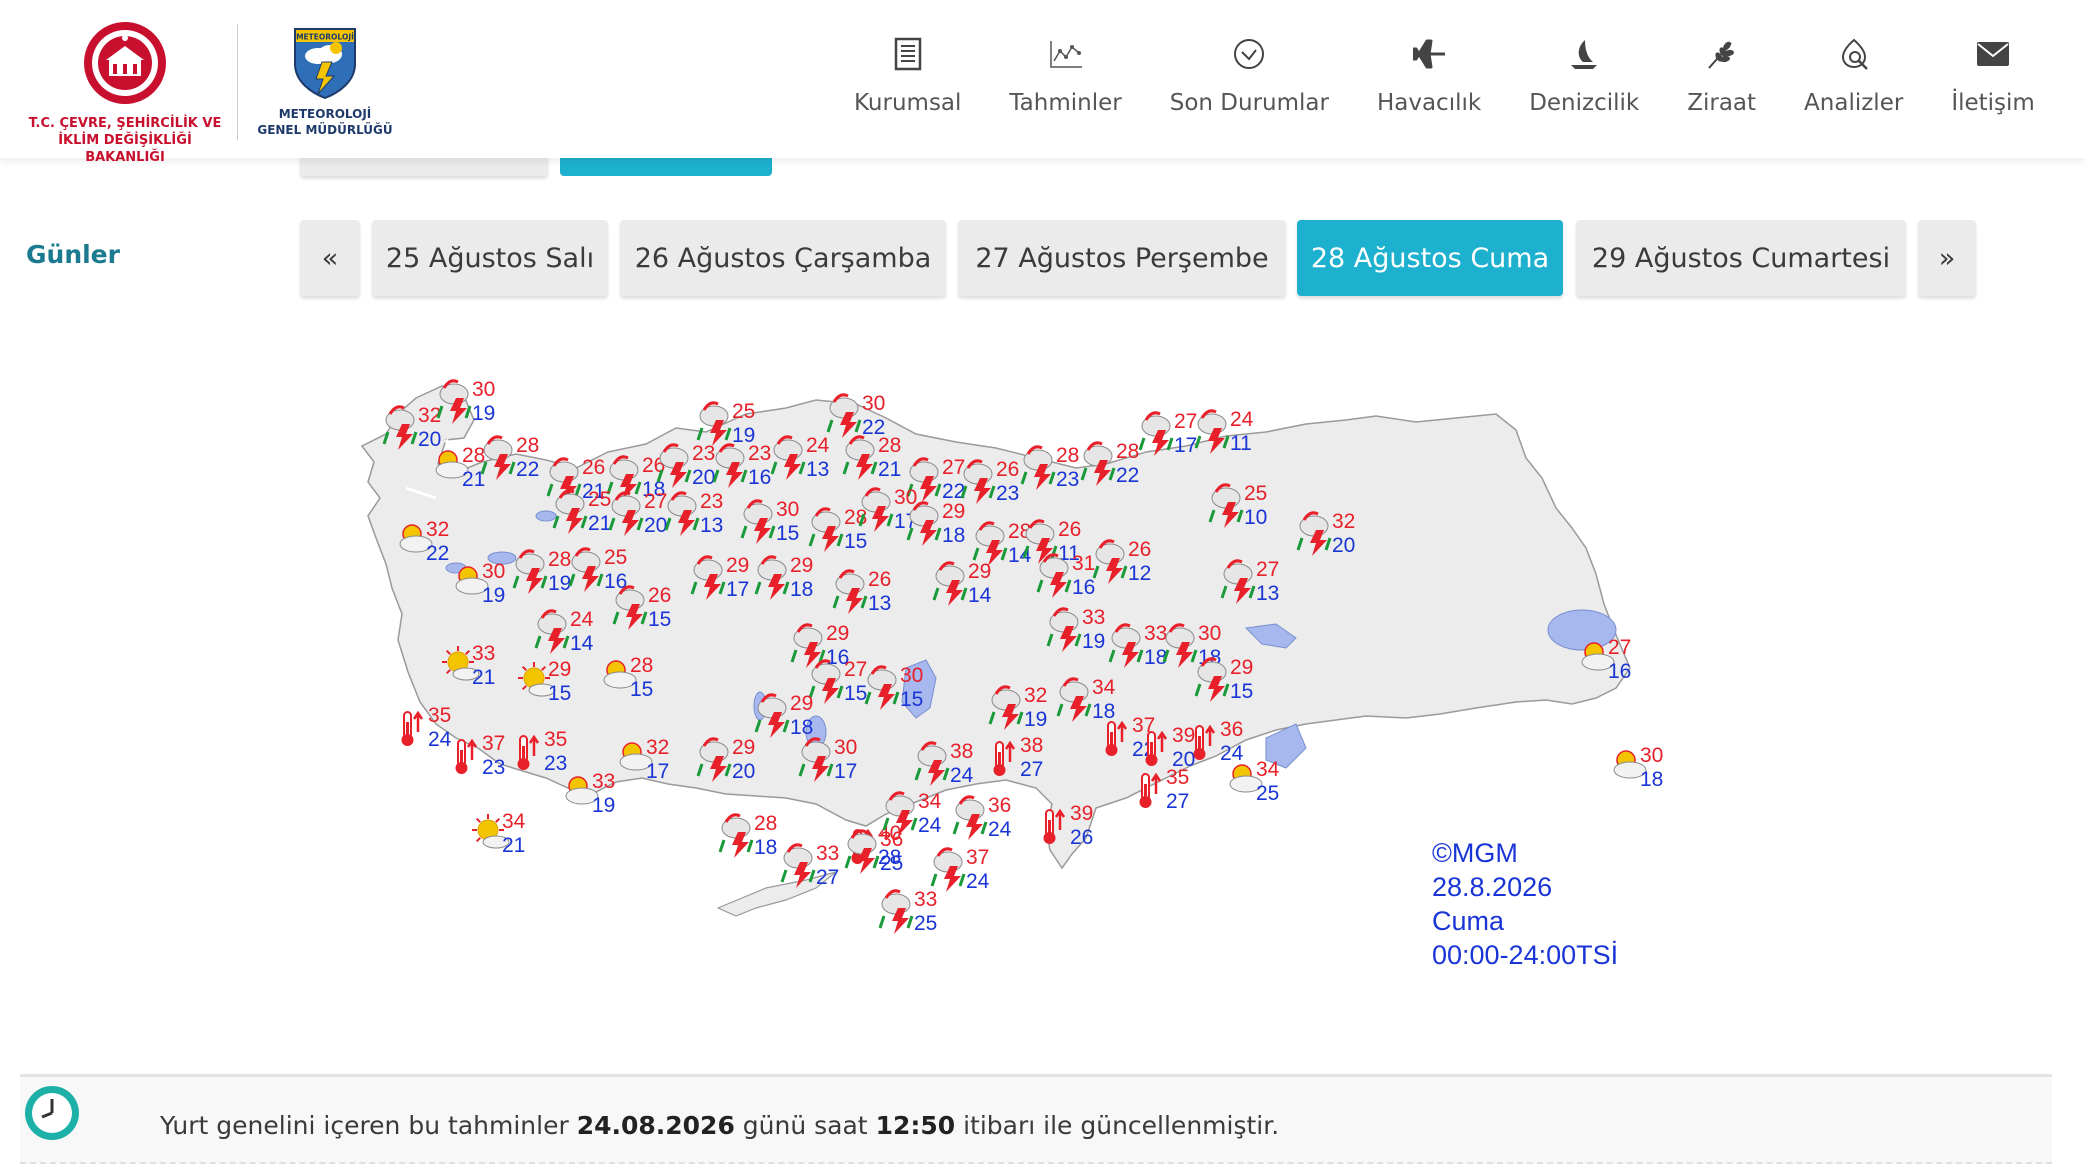 This screenshot has height=1171, width=2086. I want to click on map-copyright: ©MGM, so click(1475, 853).